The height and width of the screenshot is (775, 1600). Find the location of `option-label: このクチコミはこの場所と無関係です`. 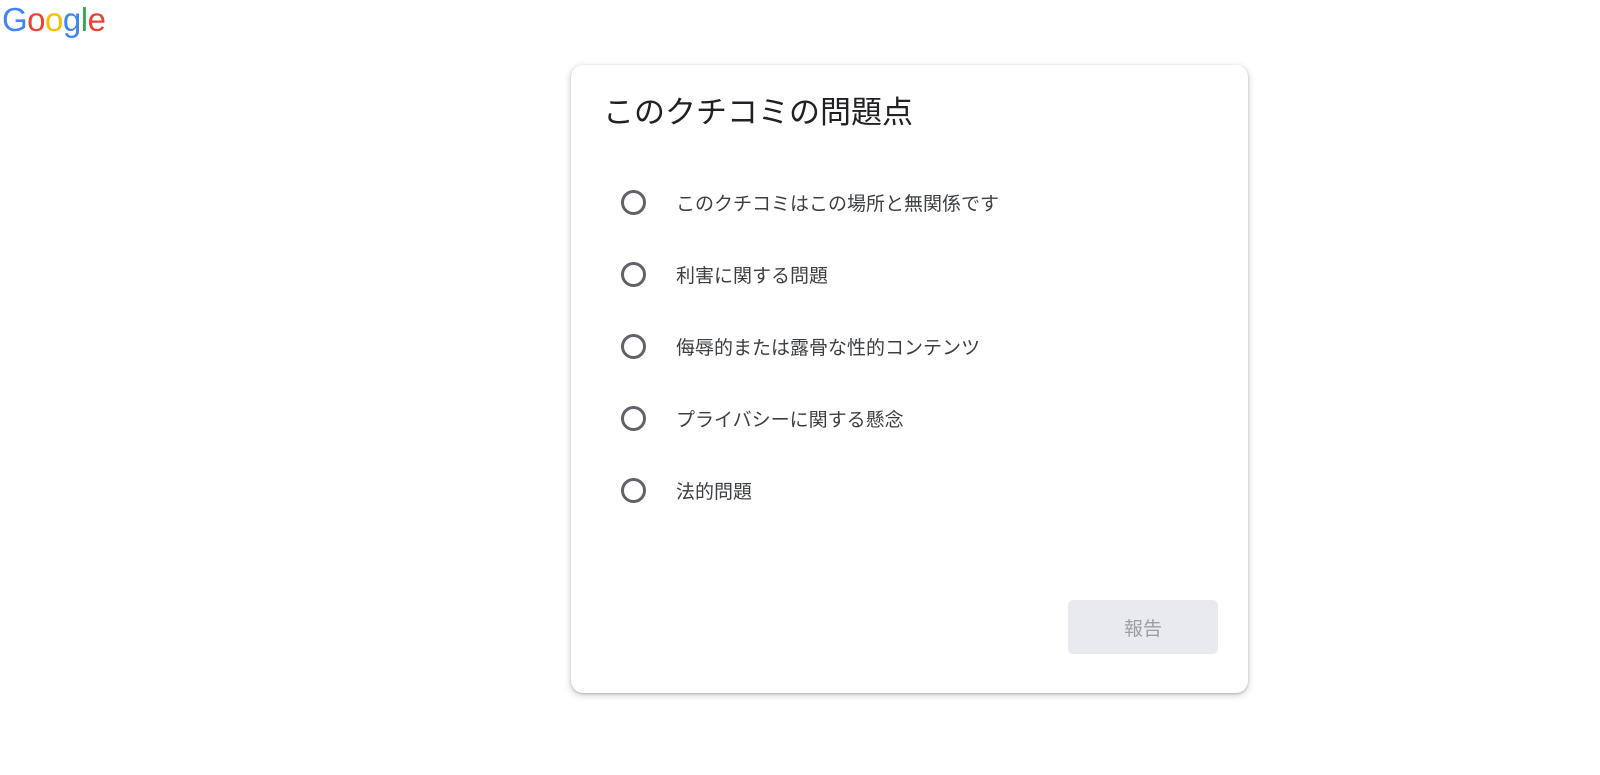

option-label: このクチコミはこの場所と無関係です is located at coordinates (838, 203).